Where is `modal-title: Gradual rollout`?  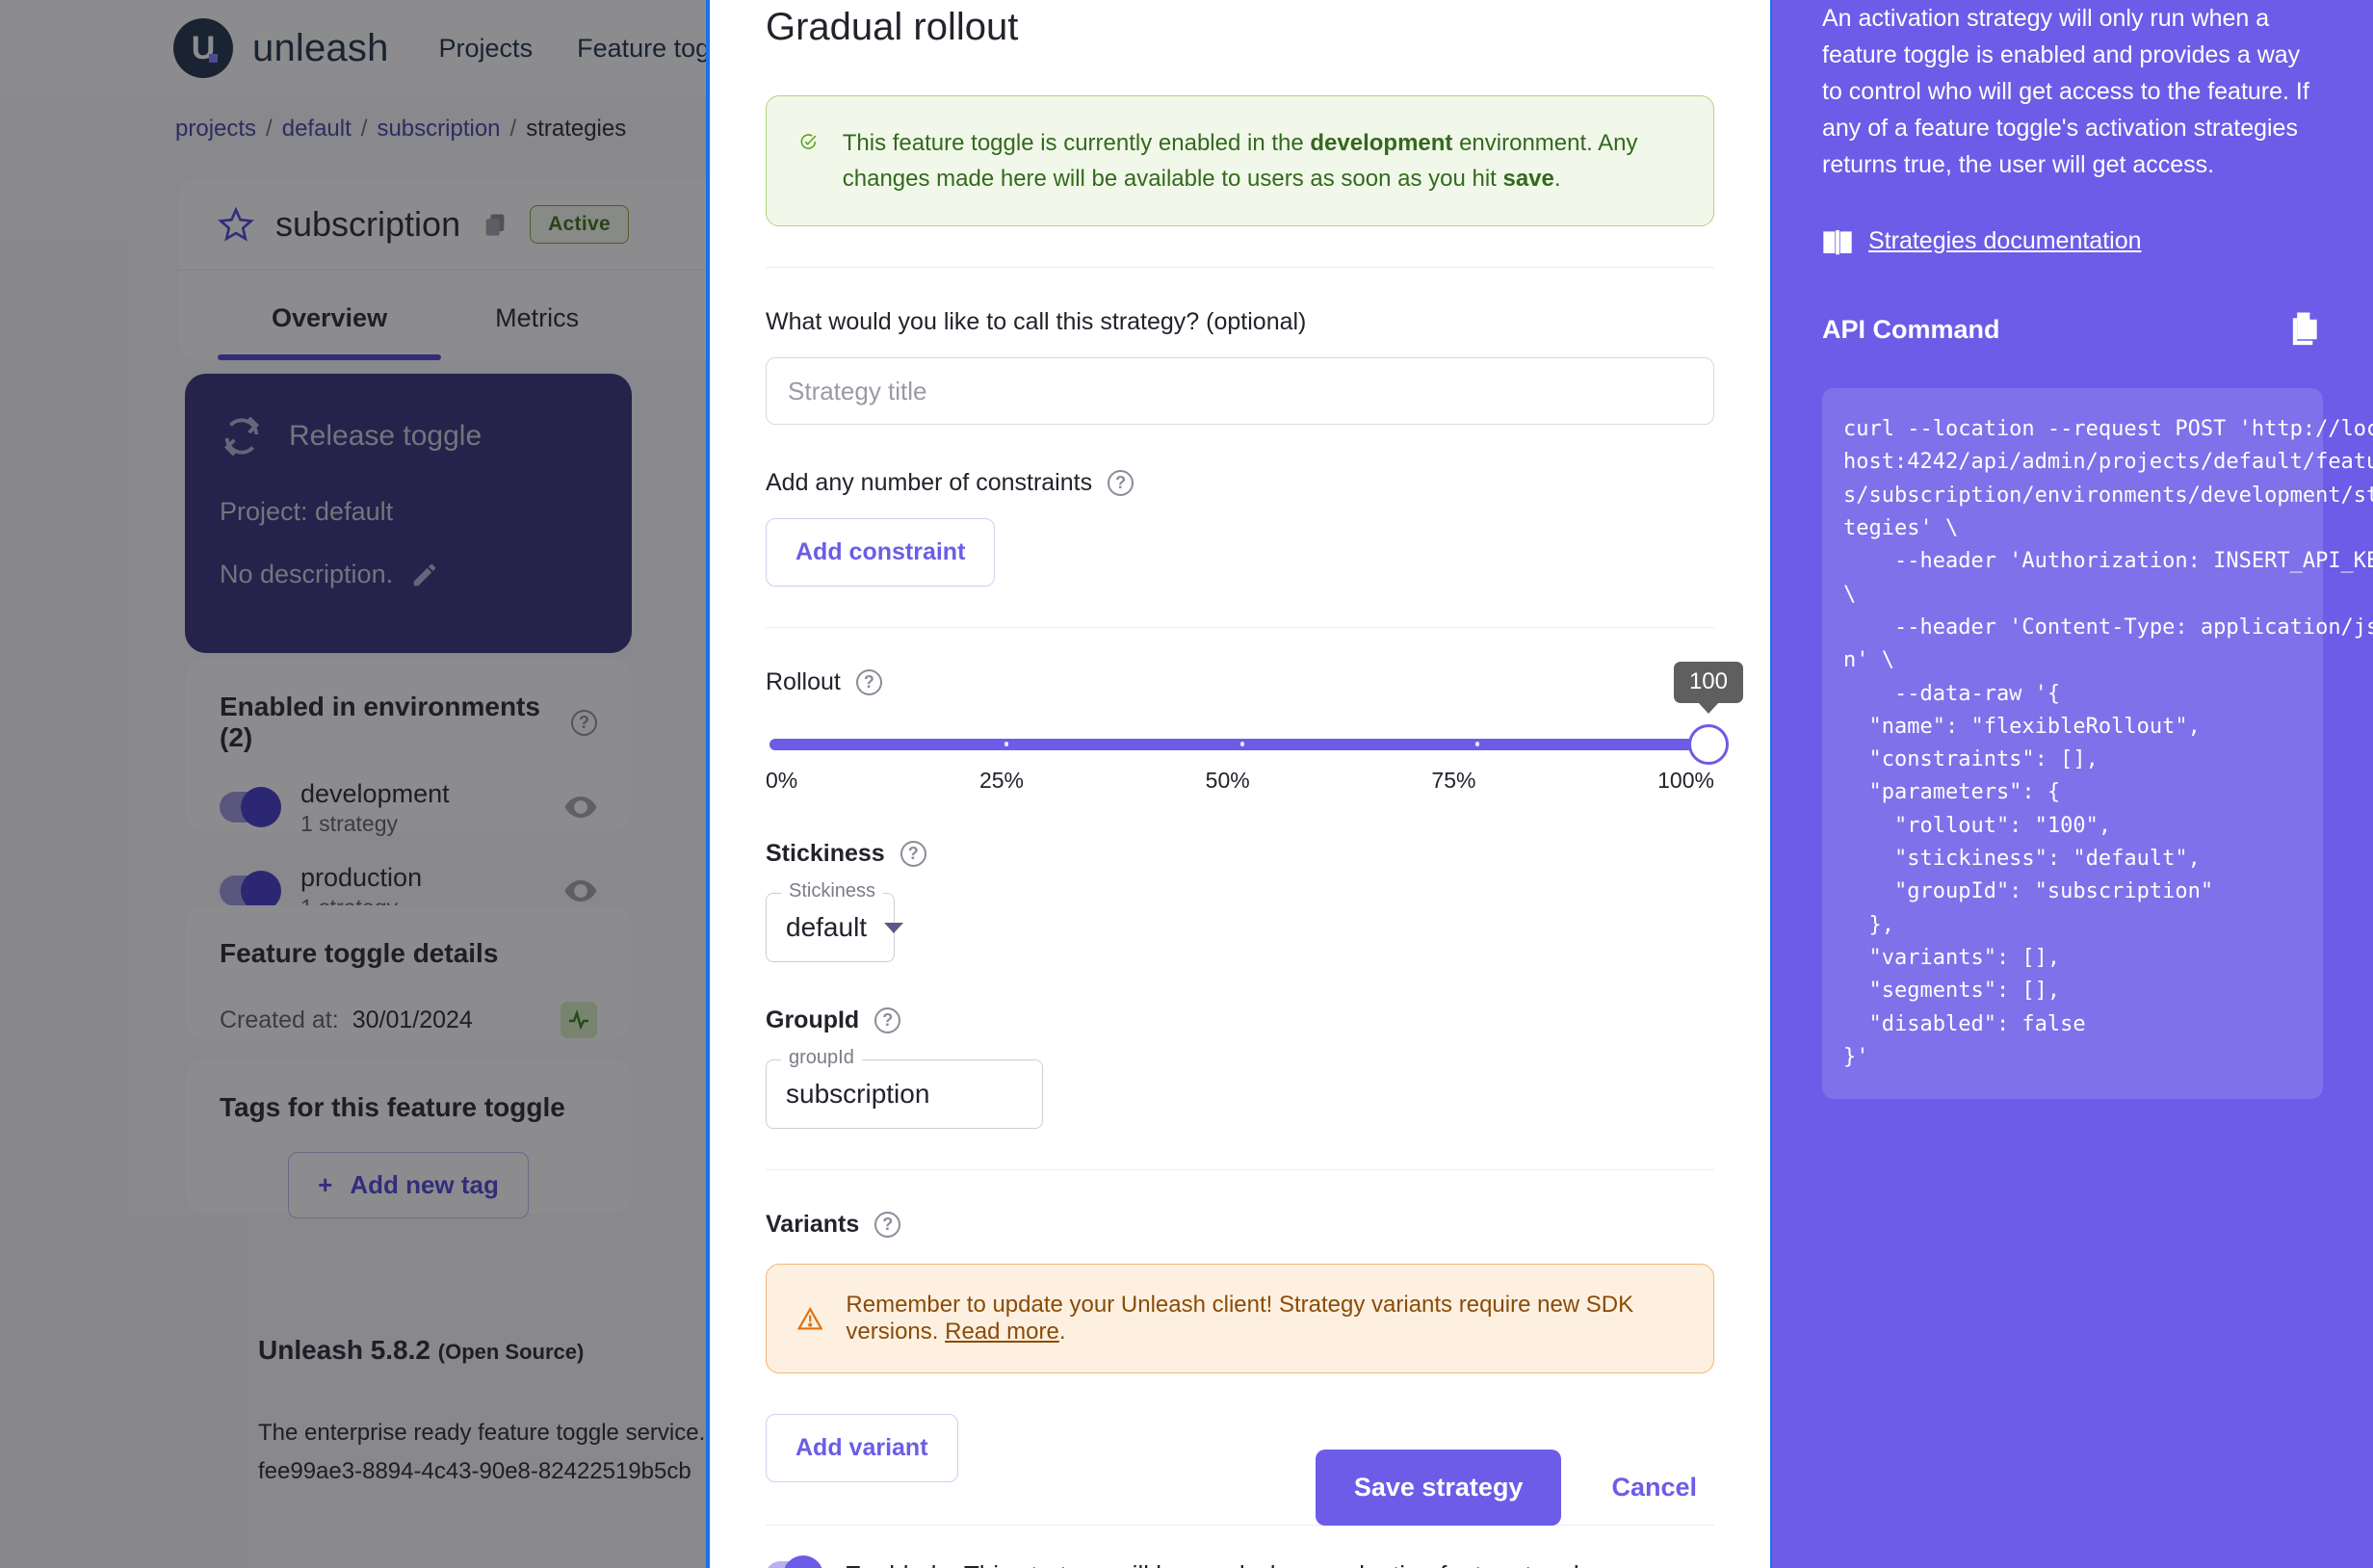 modal-title: Gradual rollout is located at coordinates (892, 27).